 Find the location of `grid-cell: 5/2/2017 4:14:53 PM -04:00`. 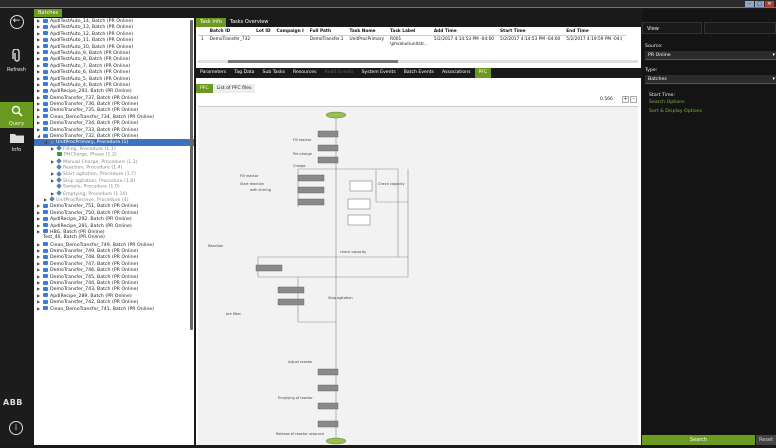

grid-cell: 5/2/2017 4:14:53 PM -04:00 is located at coordinates (530, 39).